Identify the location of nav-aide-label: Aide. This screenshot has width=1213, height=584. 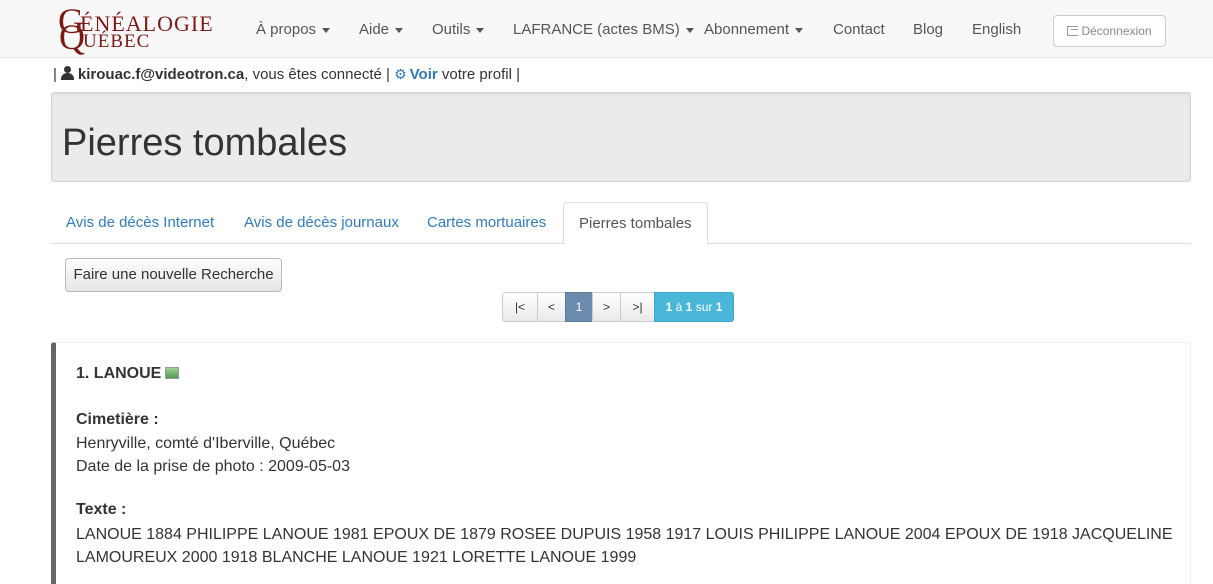
(374, 29).